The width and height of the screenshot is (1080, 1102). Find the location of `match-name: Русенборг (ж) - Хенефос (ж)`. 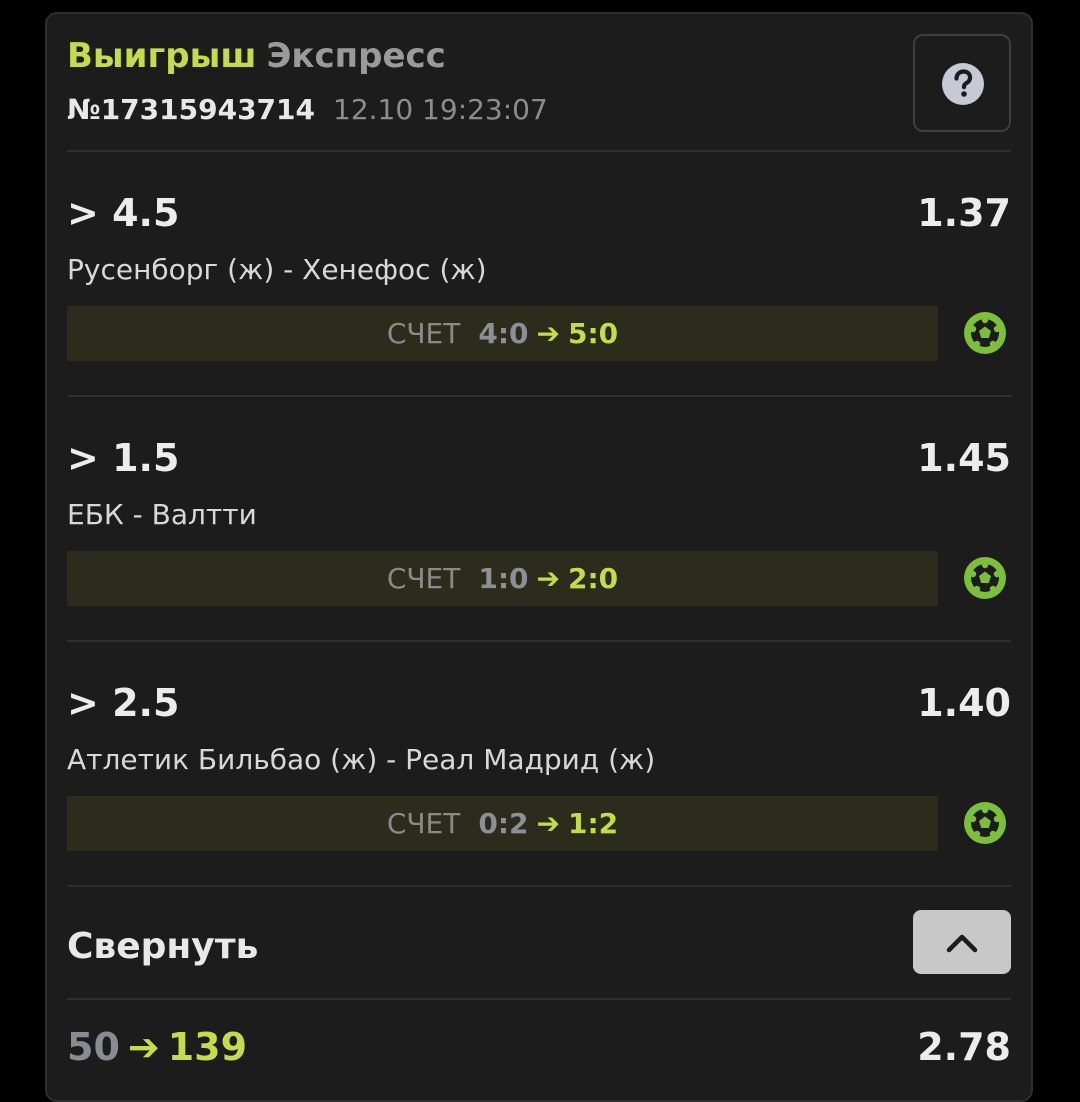

match-name: Русенборг (ж) - Хенефос (ж) is located at coordinates (277, 269).